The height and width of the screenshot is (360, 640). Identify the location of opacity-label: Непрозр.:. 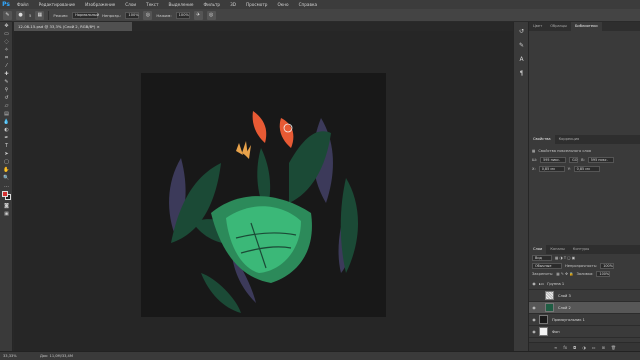
(112, 15).